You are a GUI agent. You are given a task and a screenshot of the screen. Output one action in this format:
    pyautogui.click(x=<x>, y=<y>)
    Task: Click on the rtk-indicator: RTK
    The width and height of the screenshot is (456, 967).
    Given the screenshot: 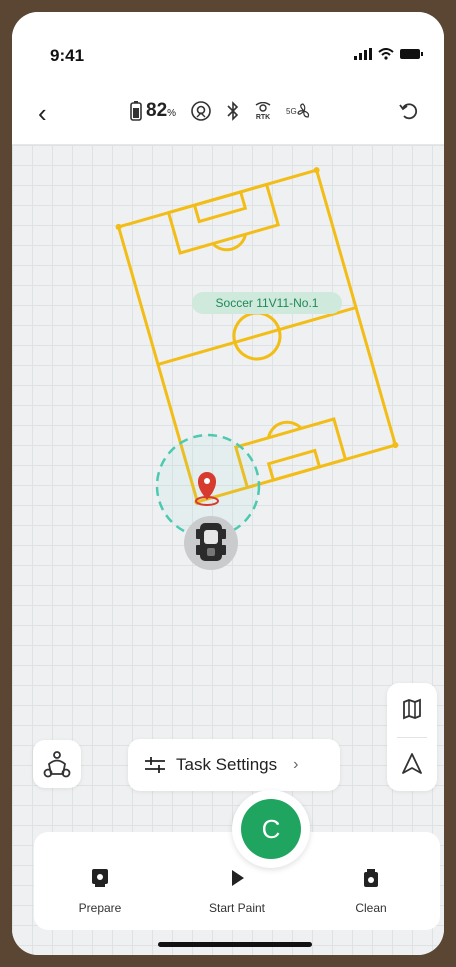 What is the action you would take?
    pyautogui.click(x=263, y=111)
    